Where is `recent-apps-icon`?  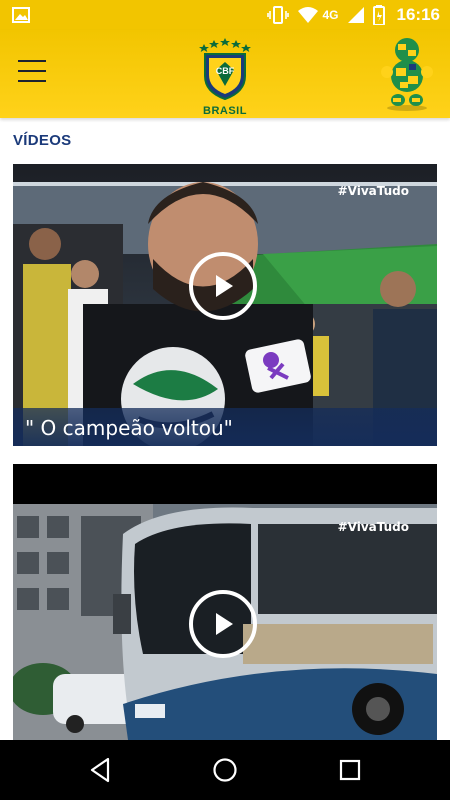
recent-apps-icon is located at coordinates (350, 770).